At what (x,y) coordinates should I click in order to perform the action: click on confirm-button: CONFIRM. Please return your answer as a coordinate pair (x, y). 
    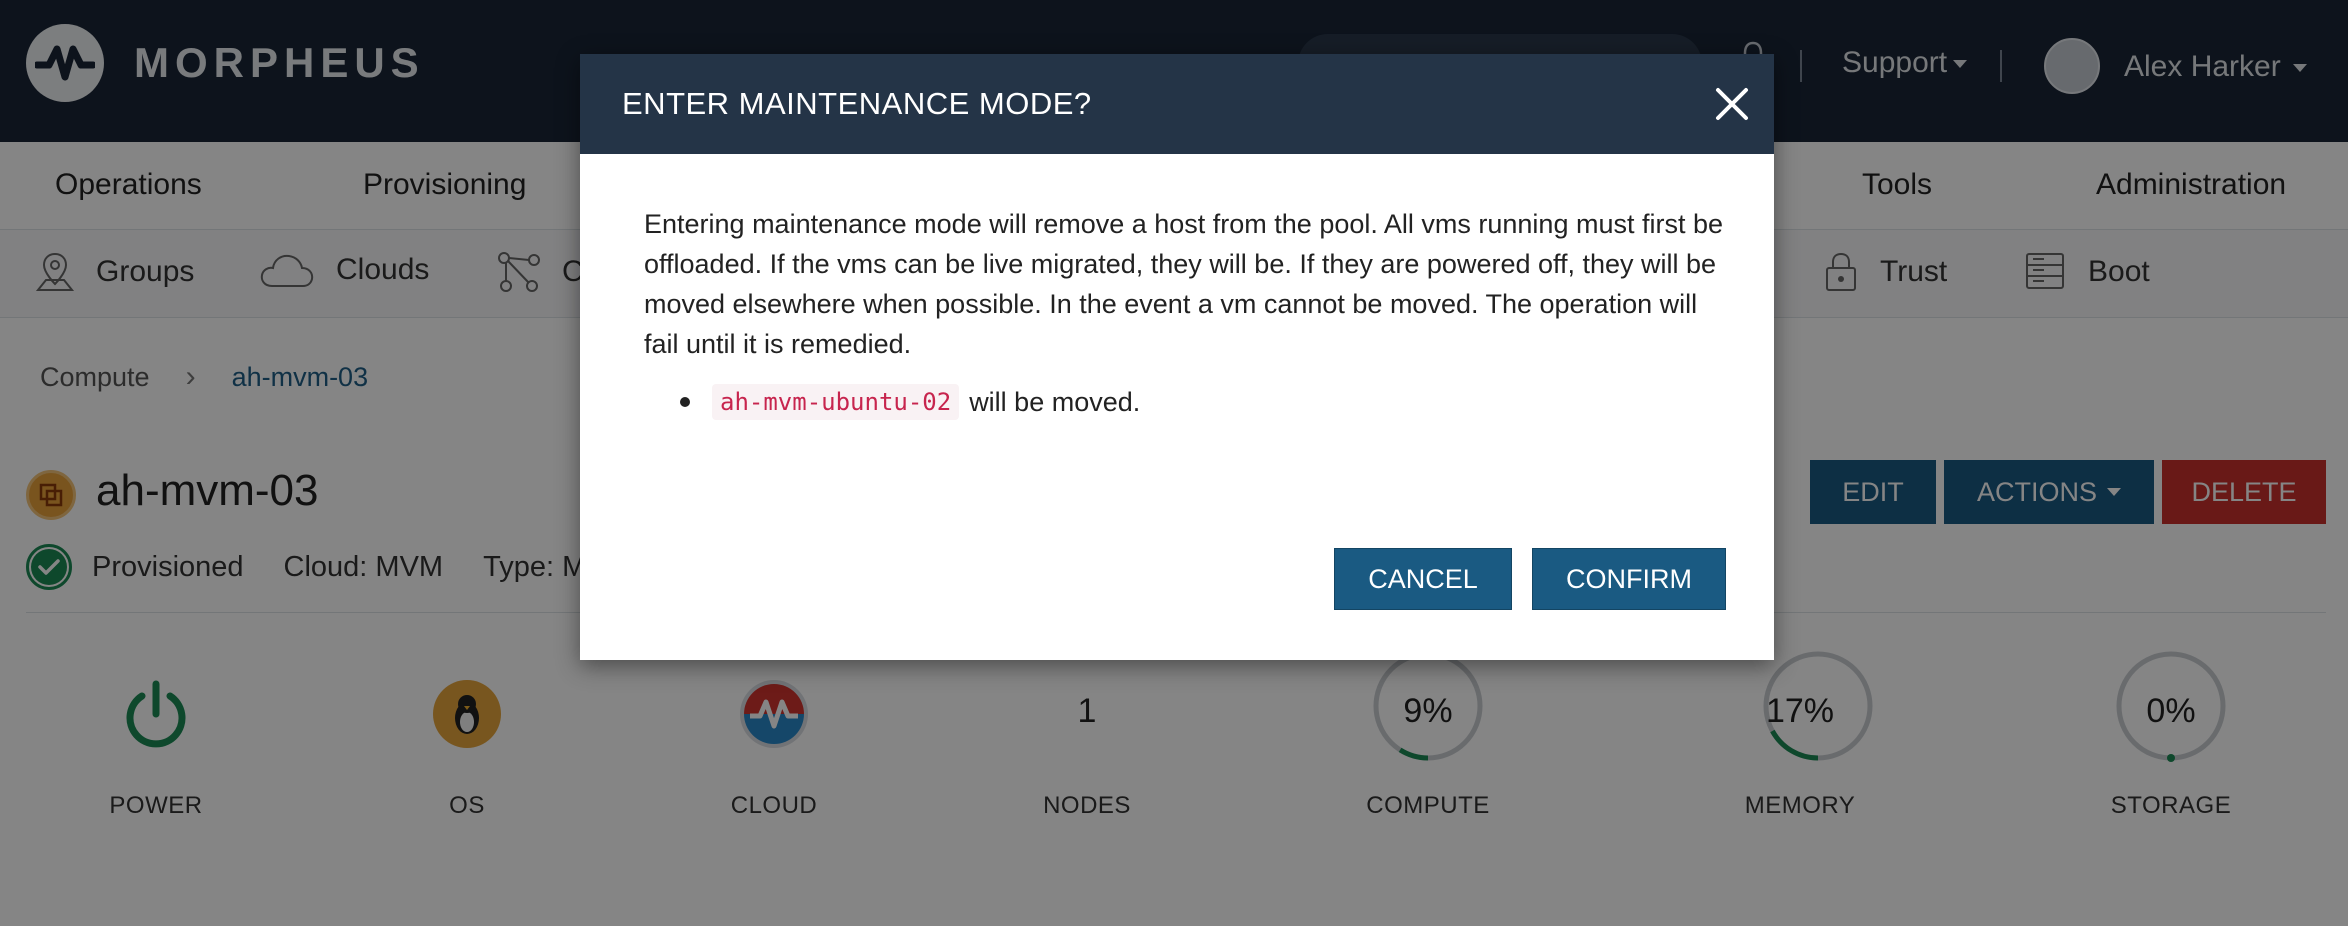
    Looking at the image, I should click on (1629, 579).